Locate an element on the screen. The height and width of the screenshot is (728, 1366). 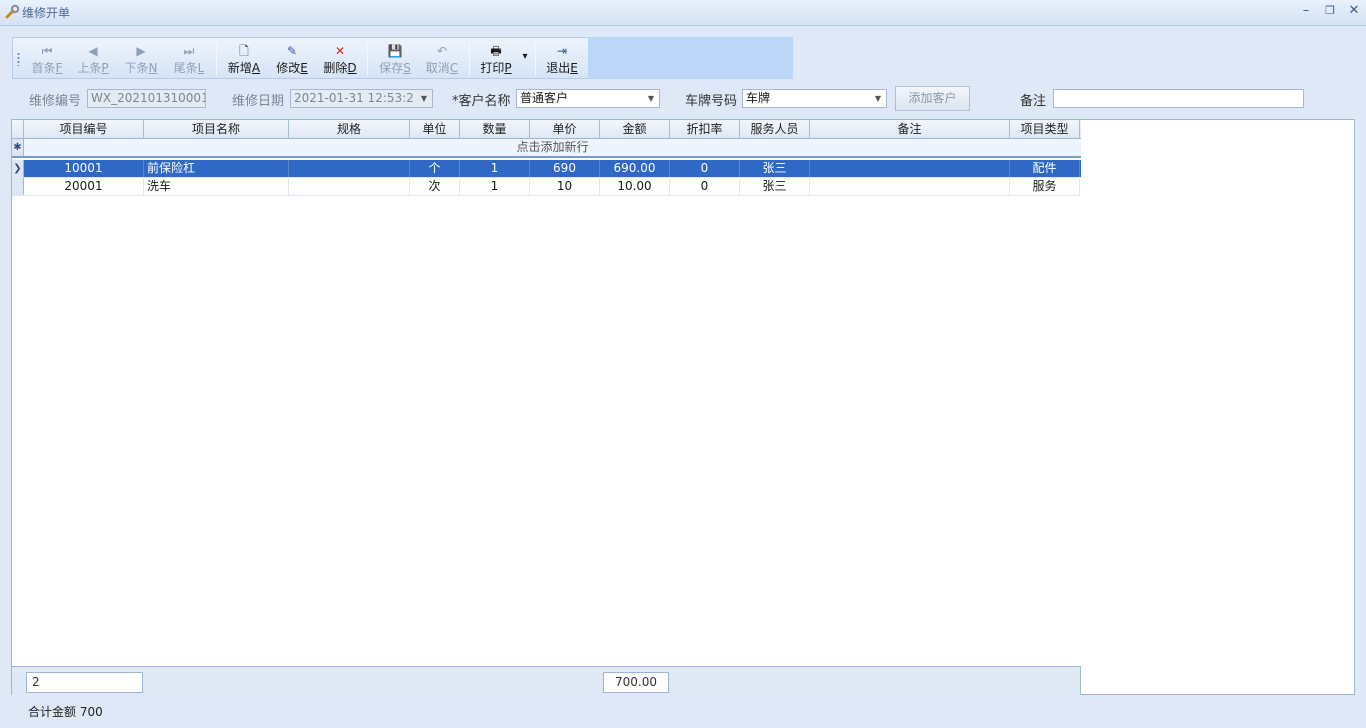
exit-label: 退出 is located at coordinates (558, 68).